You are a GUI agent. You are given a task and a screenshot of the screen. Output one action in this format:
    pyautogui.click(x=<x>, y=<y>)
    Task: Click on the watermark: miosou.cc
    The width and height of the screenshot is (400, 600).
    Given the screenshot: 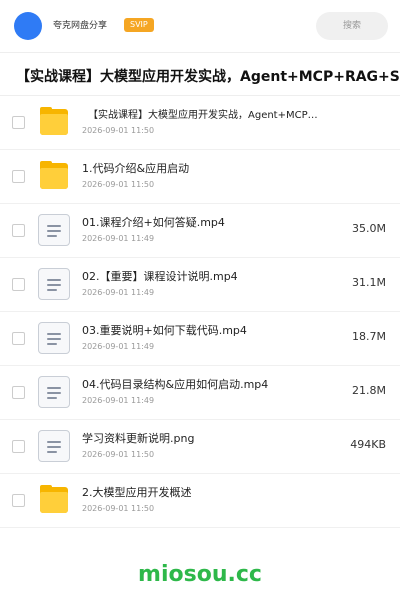 What is the action you would take?
    pyautogui.click(x=200, y=574)
    